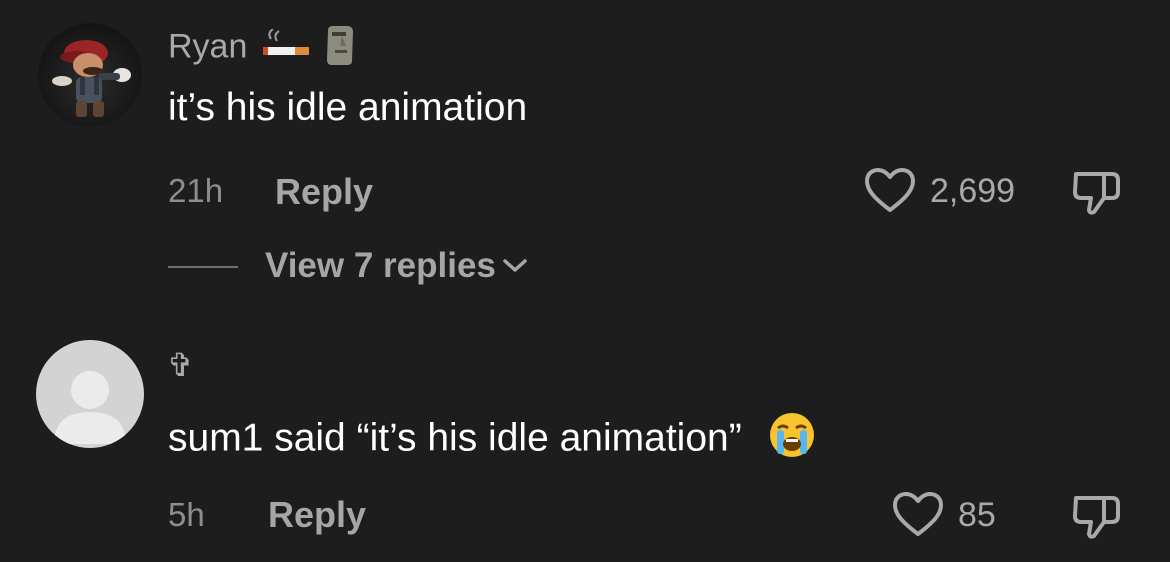 The image size is (1170, 562). Describe the element at coordinates (348, 107) in the screenshot. I see `comment-text: it’s his idle animation` at that location.